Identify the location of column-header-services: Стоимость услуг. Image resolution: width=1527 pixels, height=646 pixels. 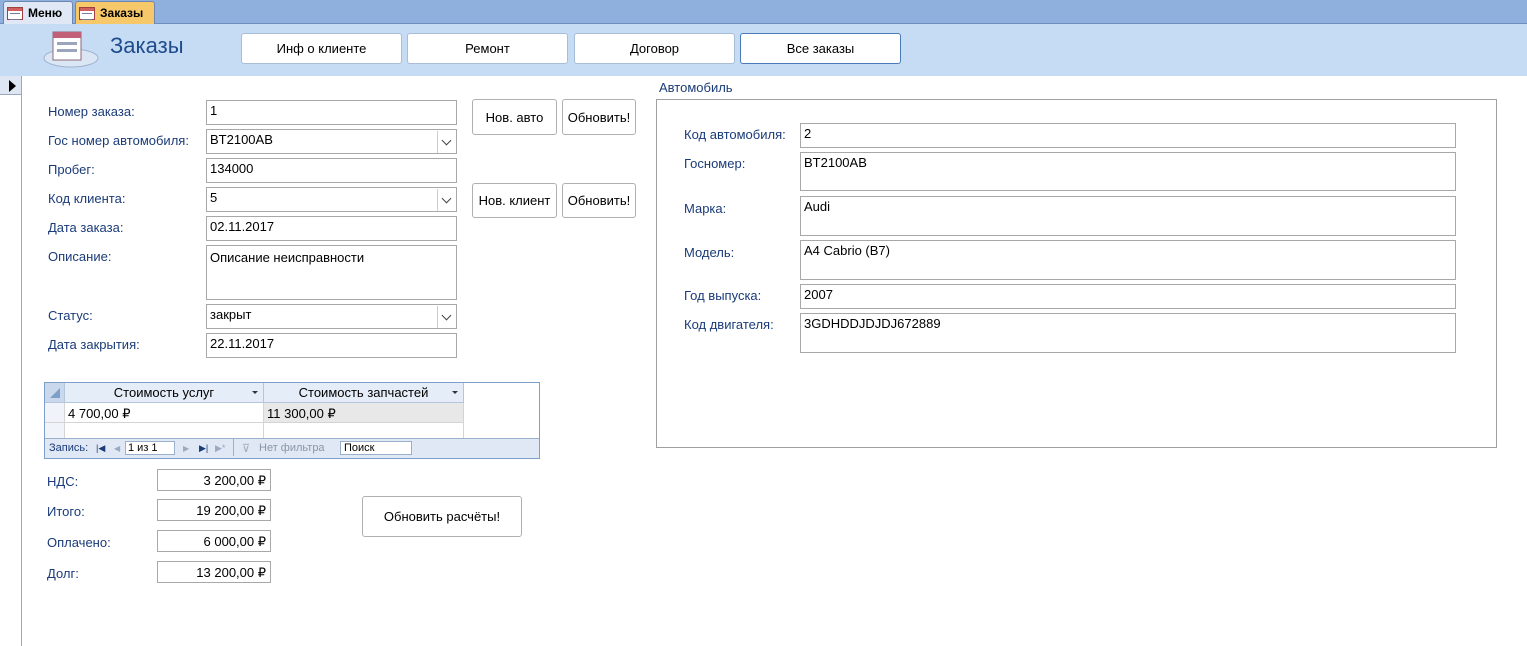
(164, 393).